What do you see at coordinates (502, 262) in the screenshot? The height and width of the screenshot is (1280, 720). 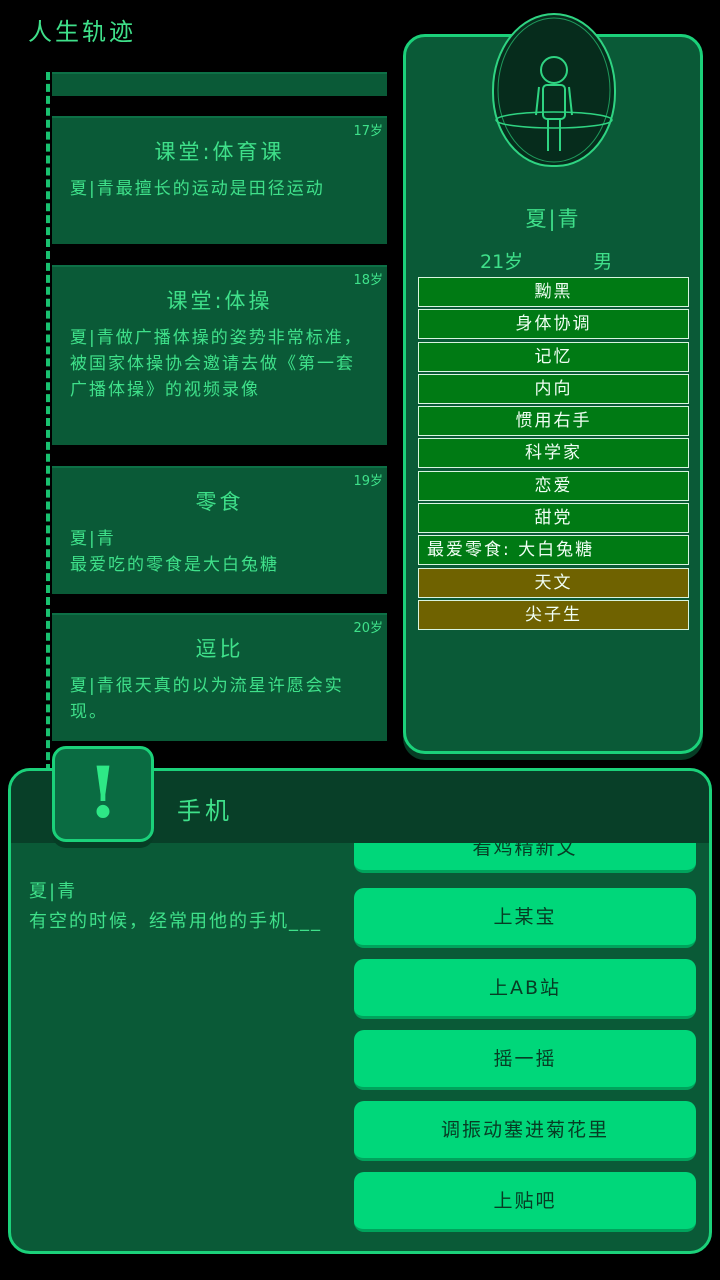 I see `character-age: 21岁` at bounding box center [502, 262].